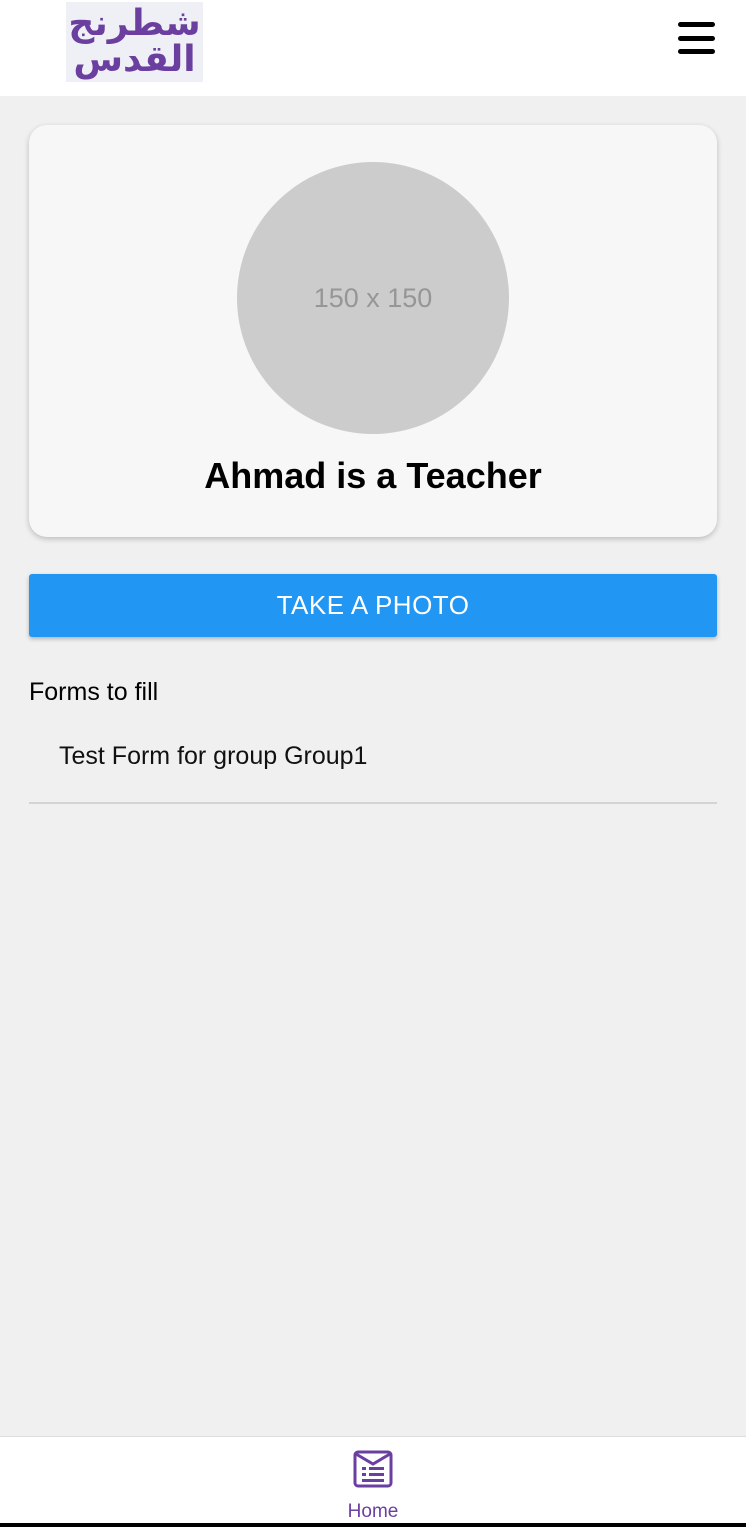 The height and width of the screenshot is (1527, 746). Describe the element at coordinates (213, 756) in the screenshot. I see `form-list-item-label: Test Form for group Group1` at that location.